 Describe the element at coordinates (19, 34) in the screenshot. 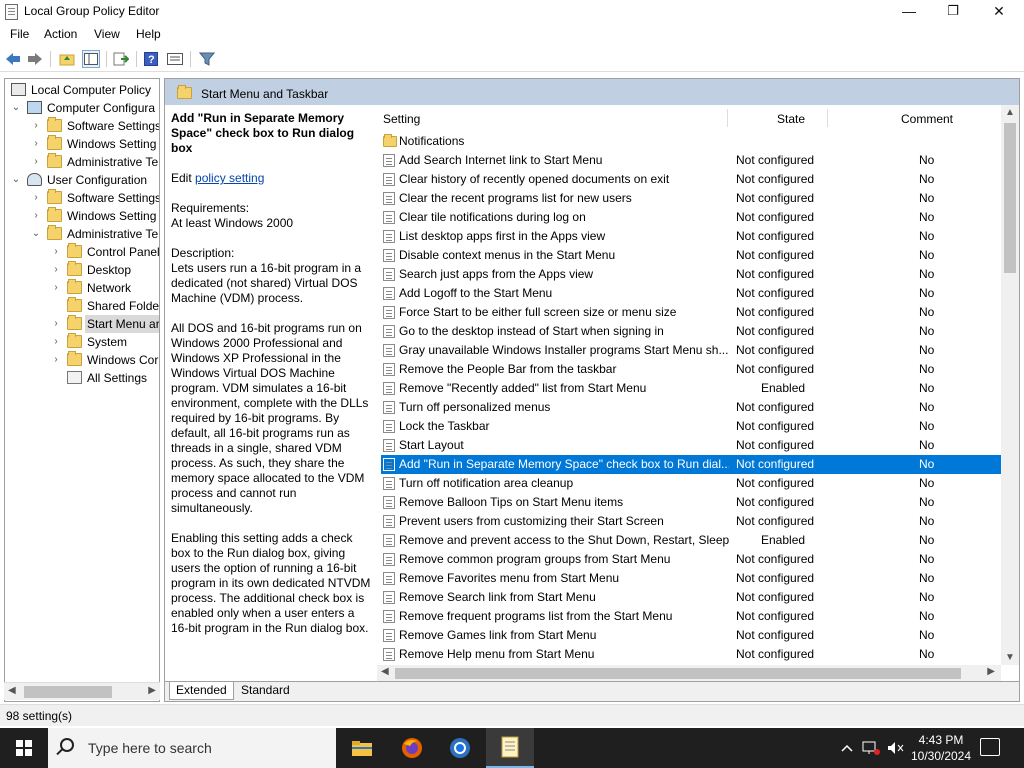

I see `menu-file: File` at that location.